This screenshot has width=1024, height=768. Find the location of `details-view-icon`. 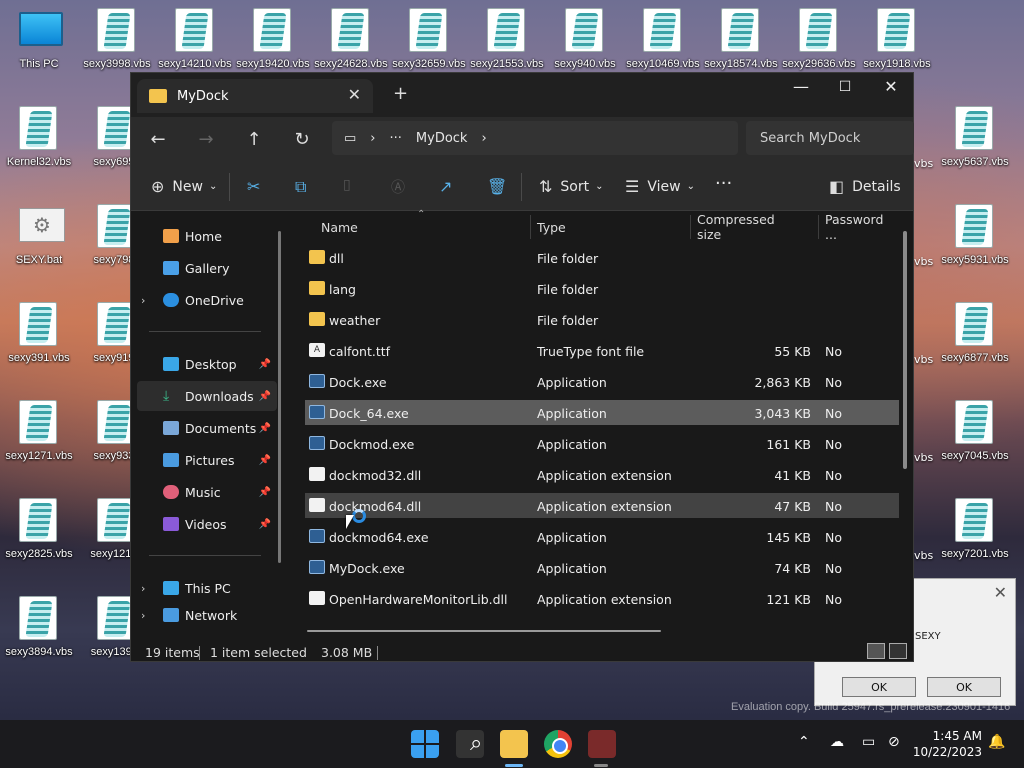

details-view-icon is located at coordinates (876, 651).